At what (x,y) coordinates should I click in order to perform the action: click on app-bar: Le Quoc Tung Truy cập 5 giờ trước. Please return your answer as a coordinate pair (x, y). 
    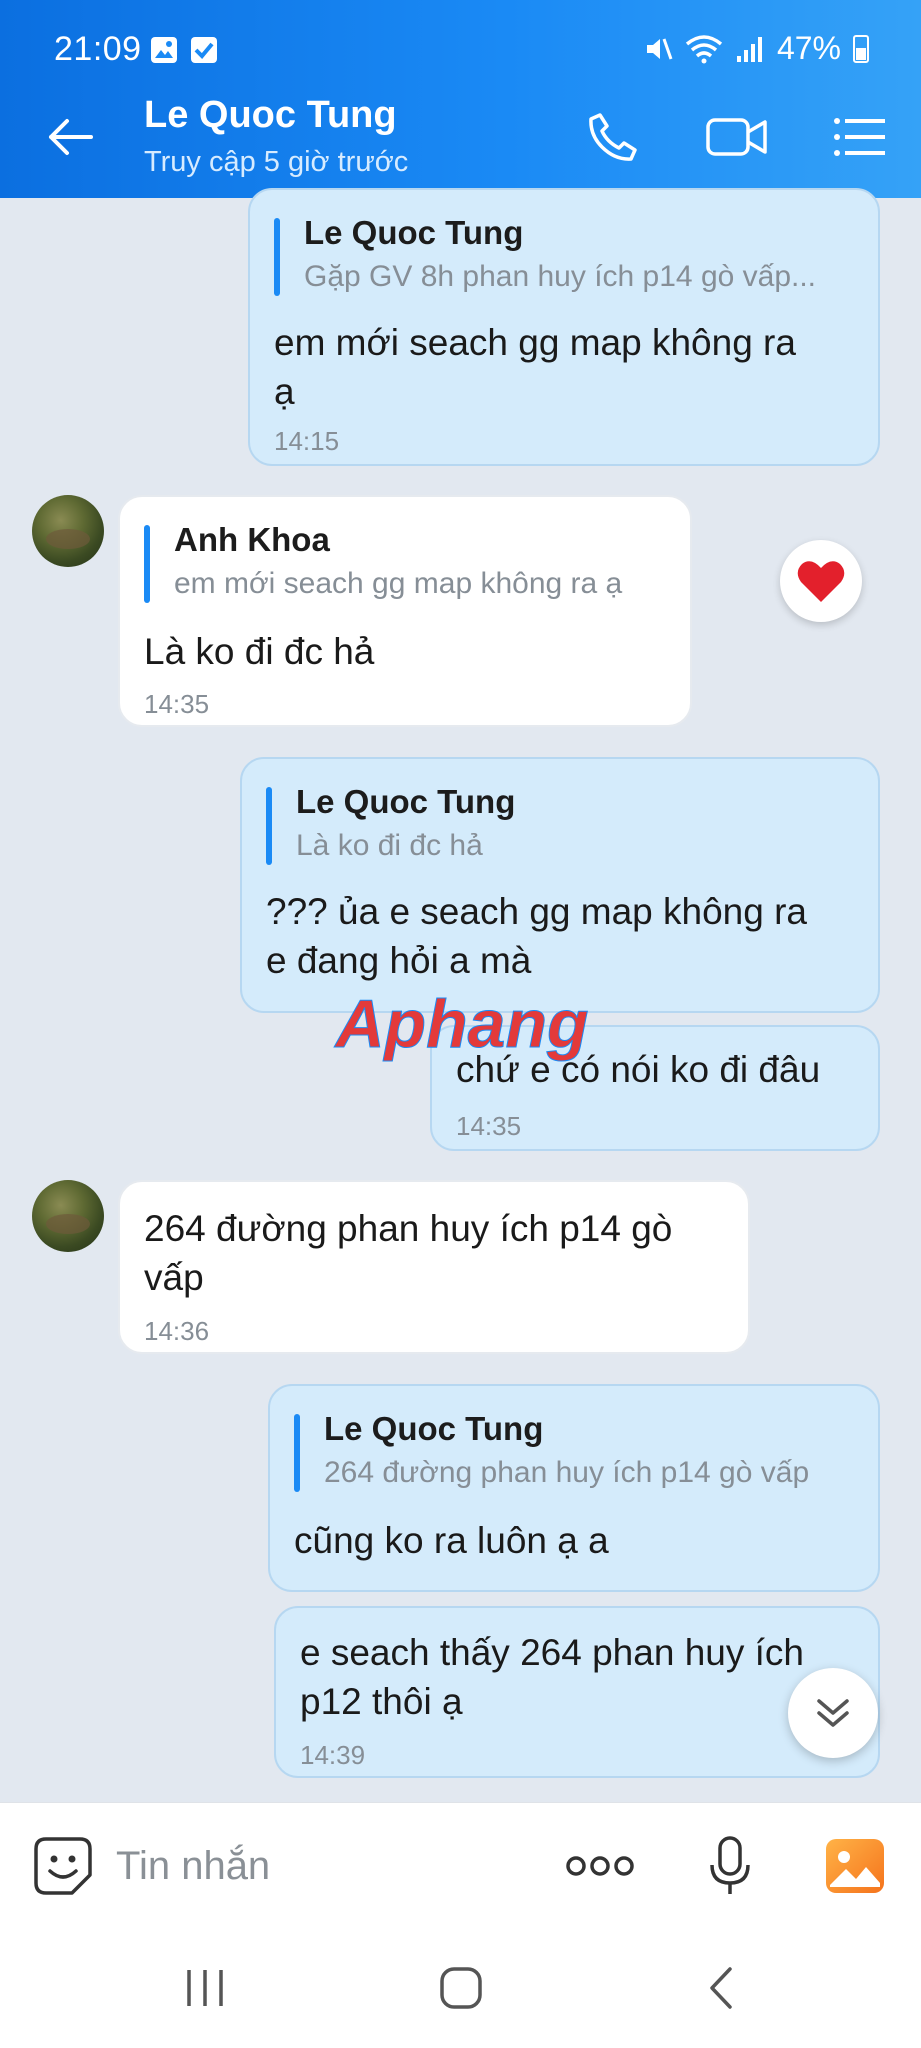
    Looking at the image, I should click on (460, 137).